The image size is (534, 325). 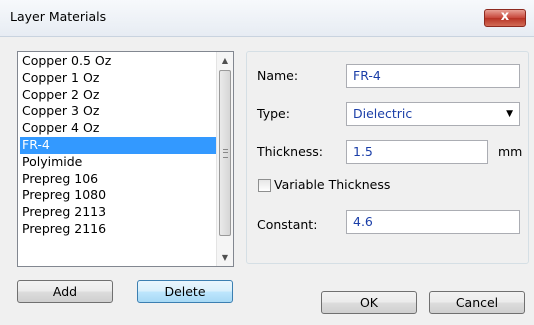 I want to click on chevron-down-icon: ▼, so click(x=509, y=114).